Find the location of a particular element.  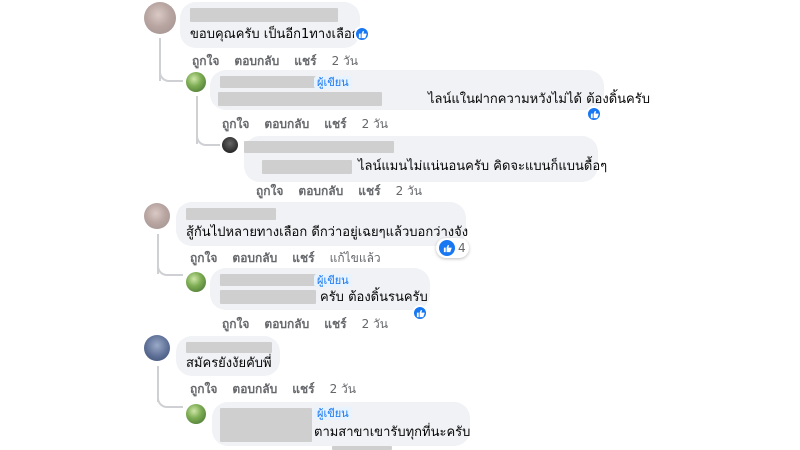

reaction-summary: 4 is located at coordinates (452, 248).